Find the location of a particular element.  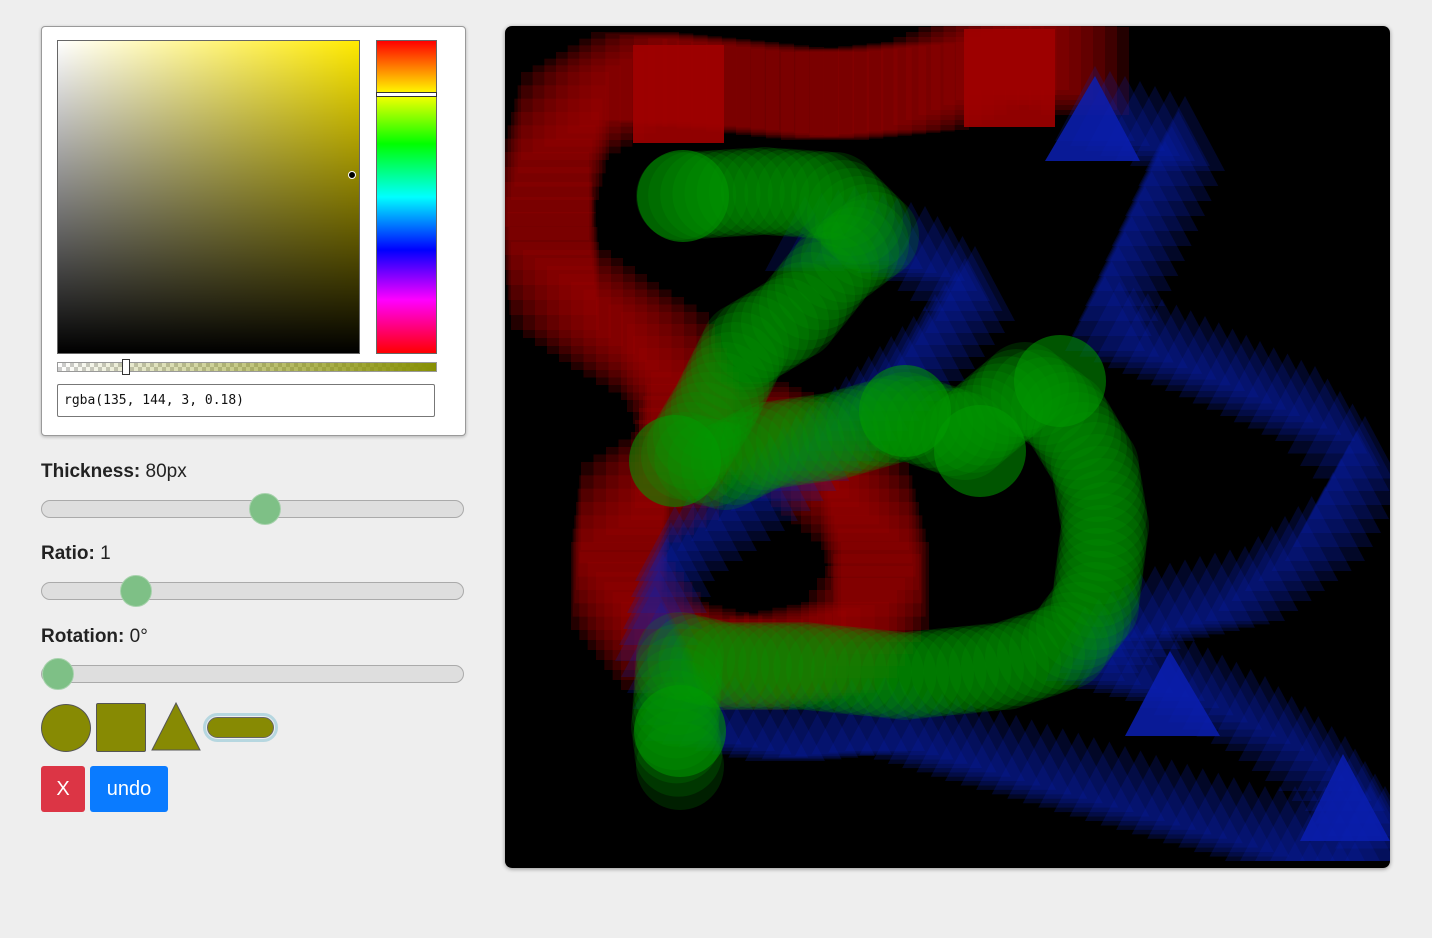

thickness-slider is located at coordinates (252, 509).